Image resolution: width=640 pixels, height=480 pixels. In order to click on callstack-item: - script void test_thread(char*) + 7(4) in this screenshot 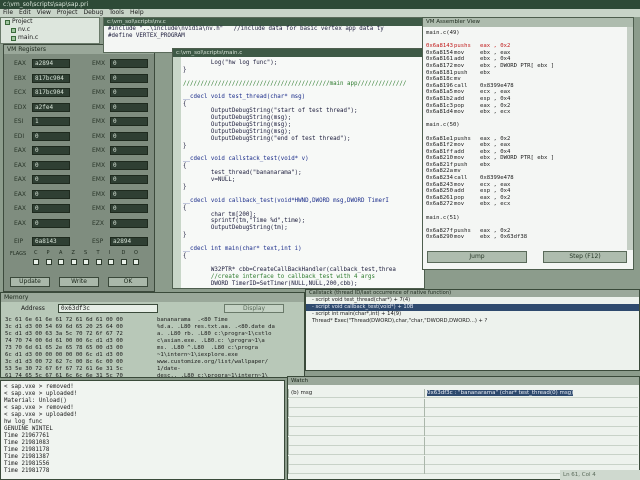, I will do `click(472, 300)`.